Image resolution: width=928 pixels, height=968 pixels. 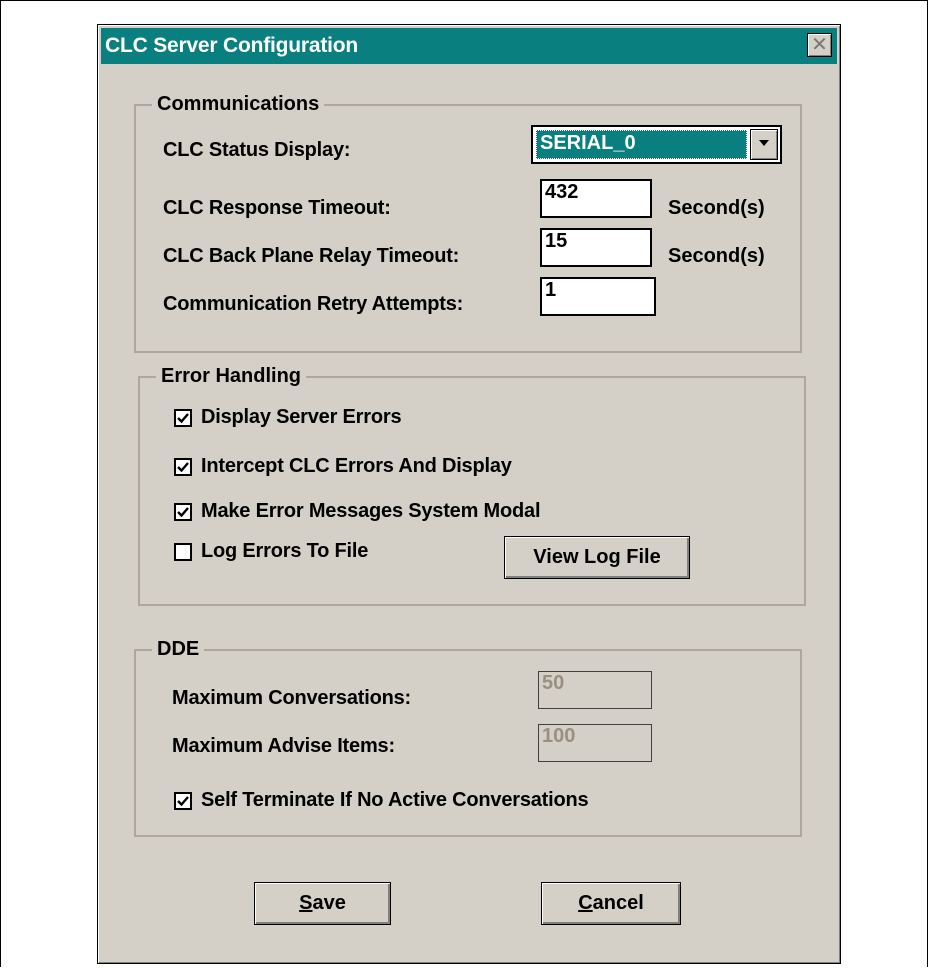 I want to click on system-modal-checkbox, so click(x=183, y=512).